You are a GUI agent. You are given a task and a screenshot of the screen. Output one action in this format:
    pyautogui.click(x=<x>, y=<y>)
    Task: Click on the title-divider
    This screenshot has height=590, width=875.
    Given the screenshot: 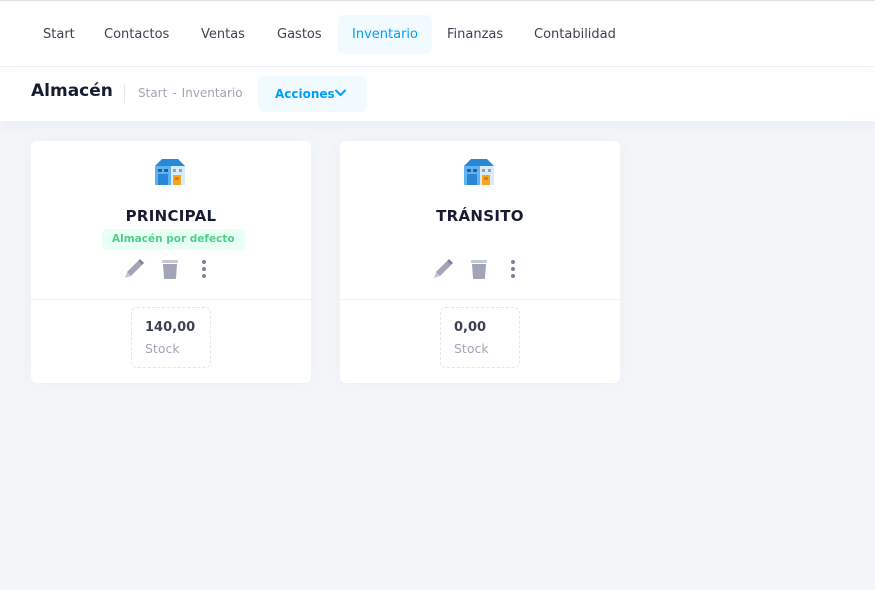 What is the action you would take?
    pyautogui.click(x=124, y=94)
    